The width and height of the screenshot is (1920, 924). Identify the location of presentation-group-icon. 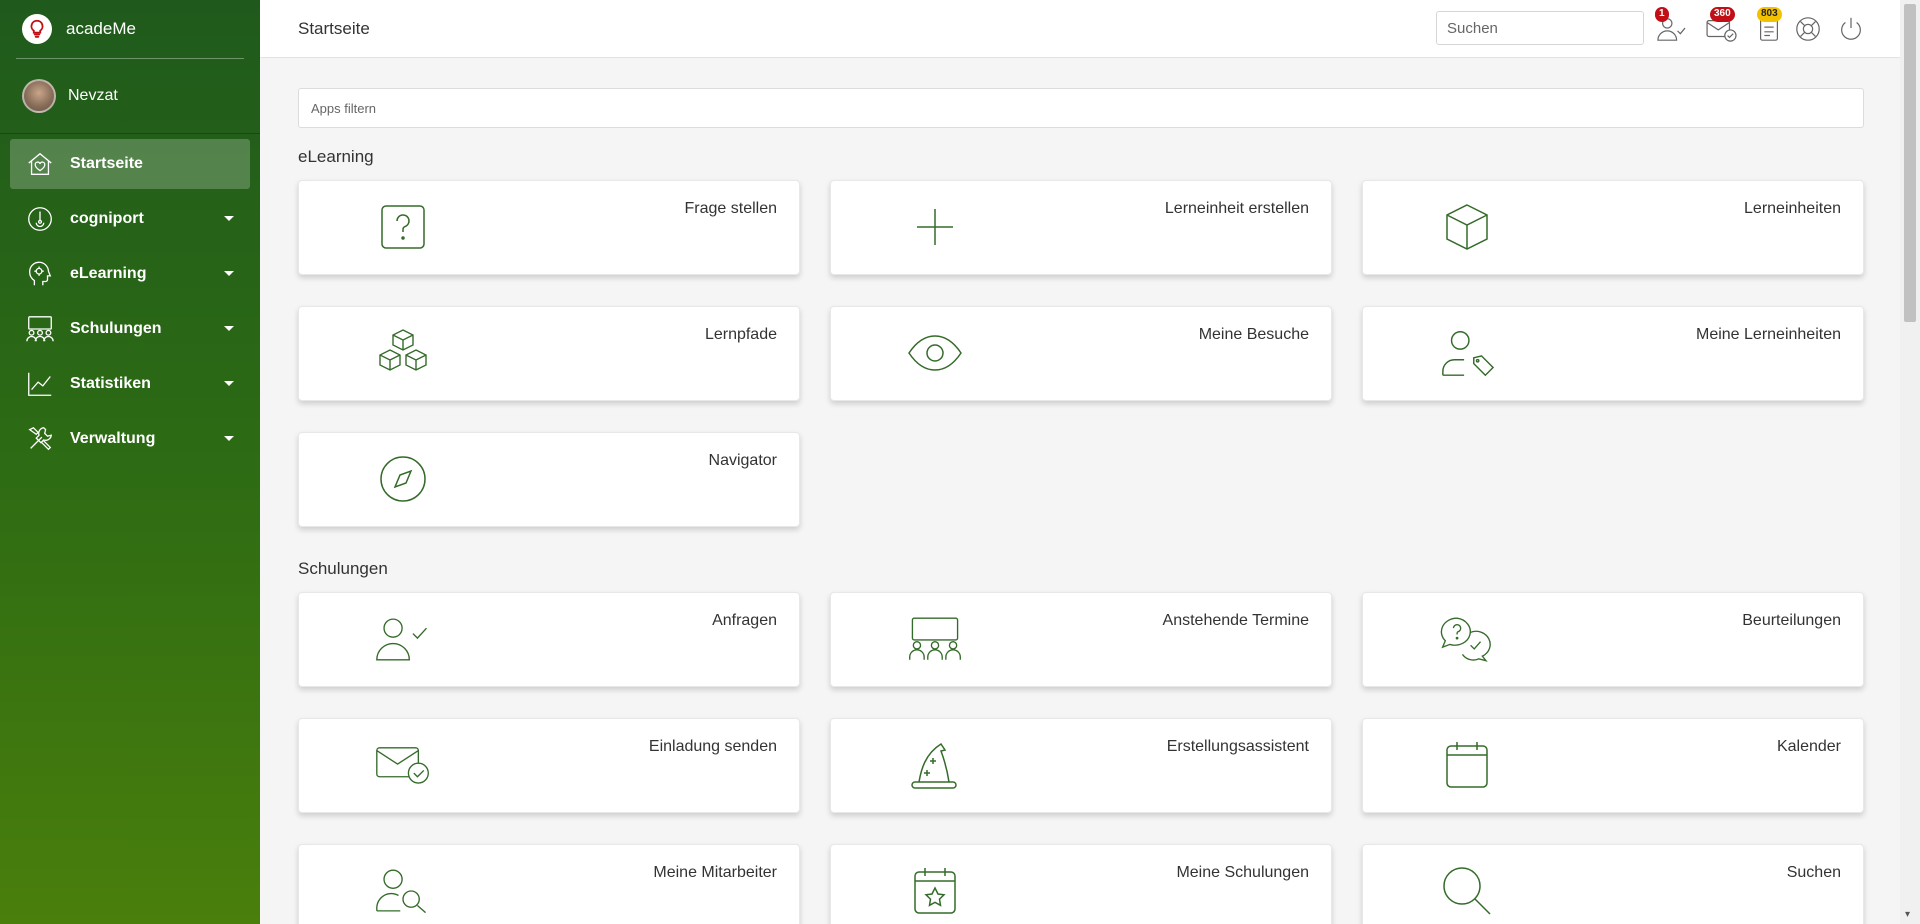
(935, 639).